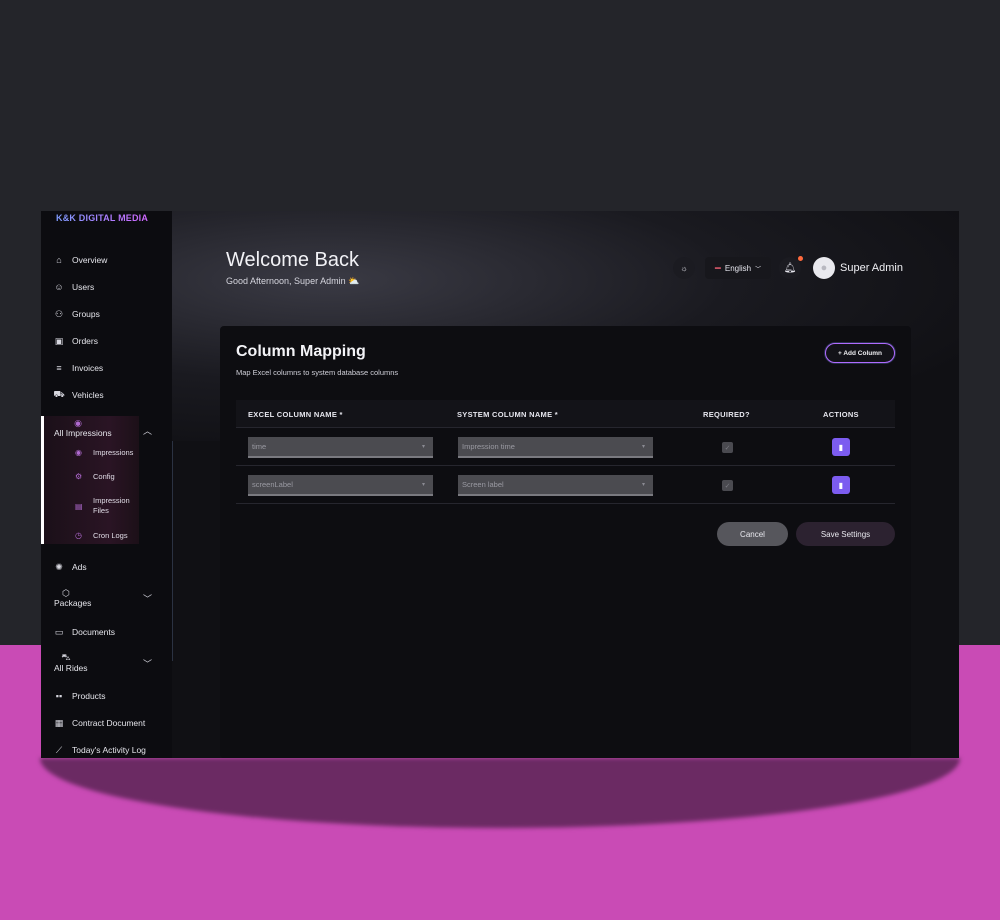 The width and height of the screenshot is (1000, 920). I want to click on column-header: SYSTEM COLUMN NAME *, so click(508, 414).